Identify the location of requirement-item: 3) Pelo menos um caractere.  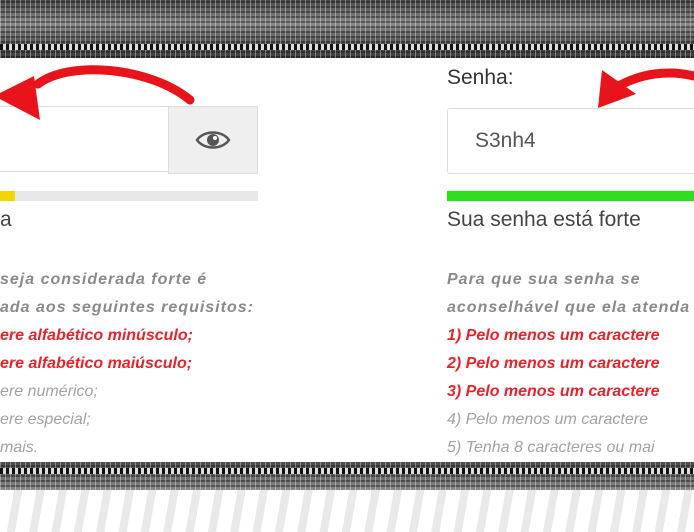
(553, 391).